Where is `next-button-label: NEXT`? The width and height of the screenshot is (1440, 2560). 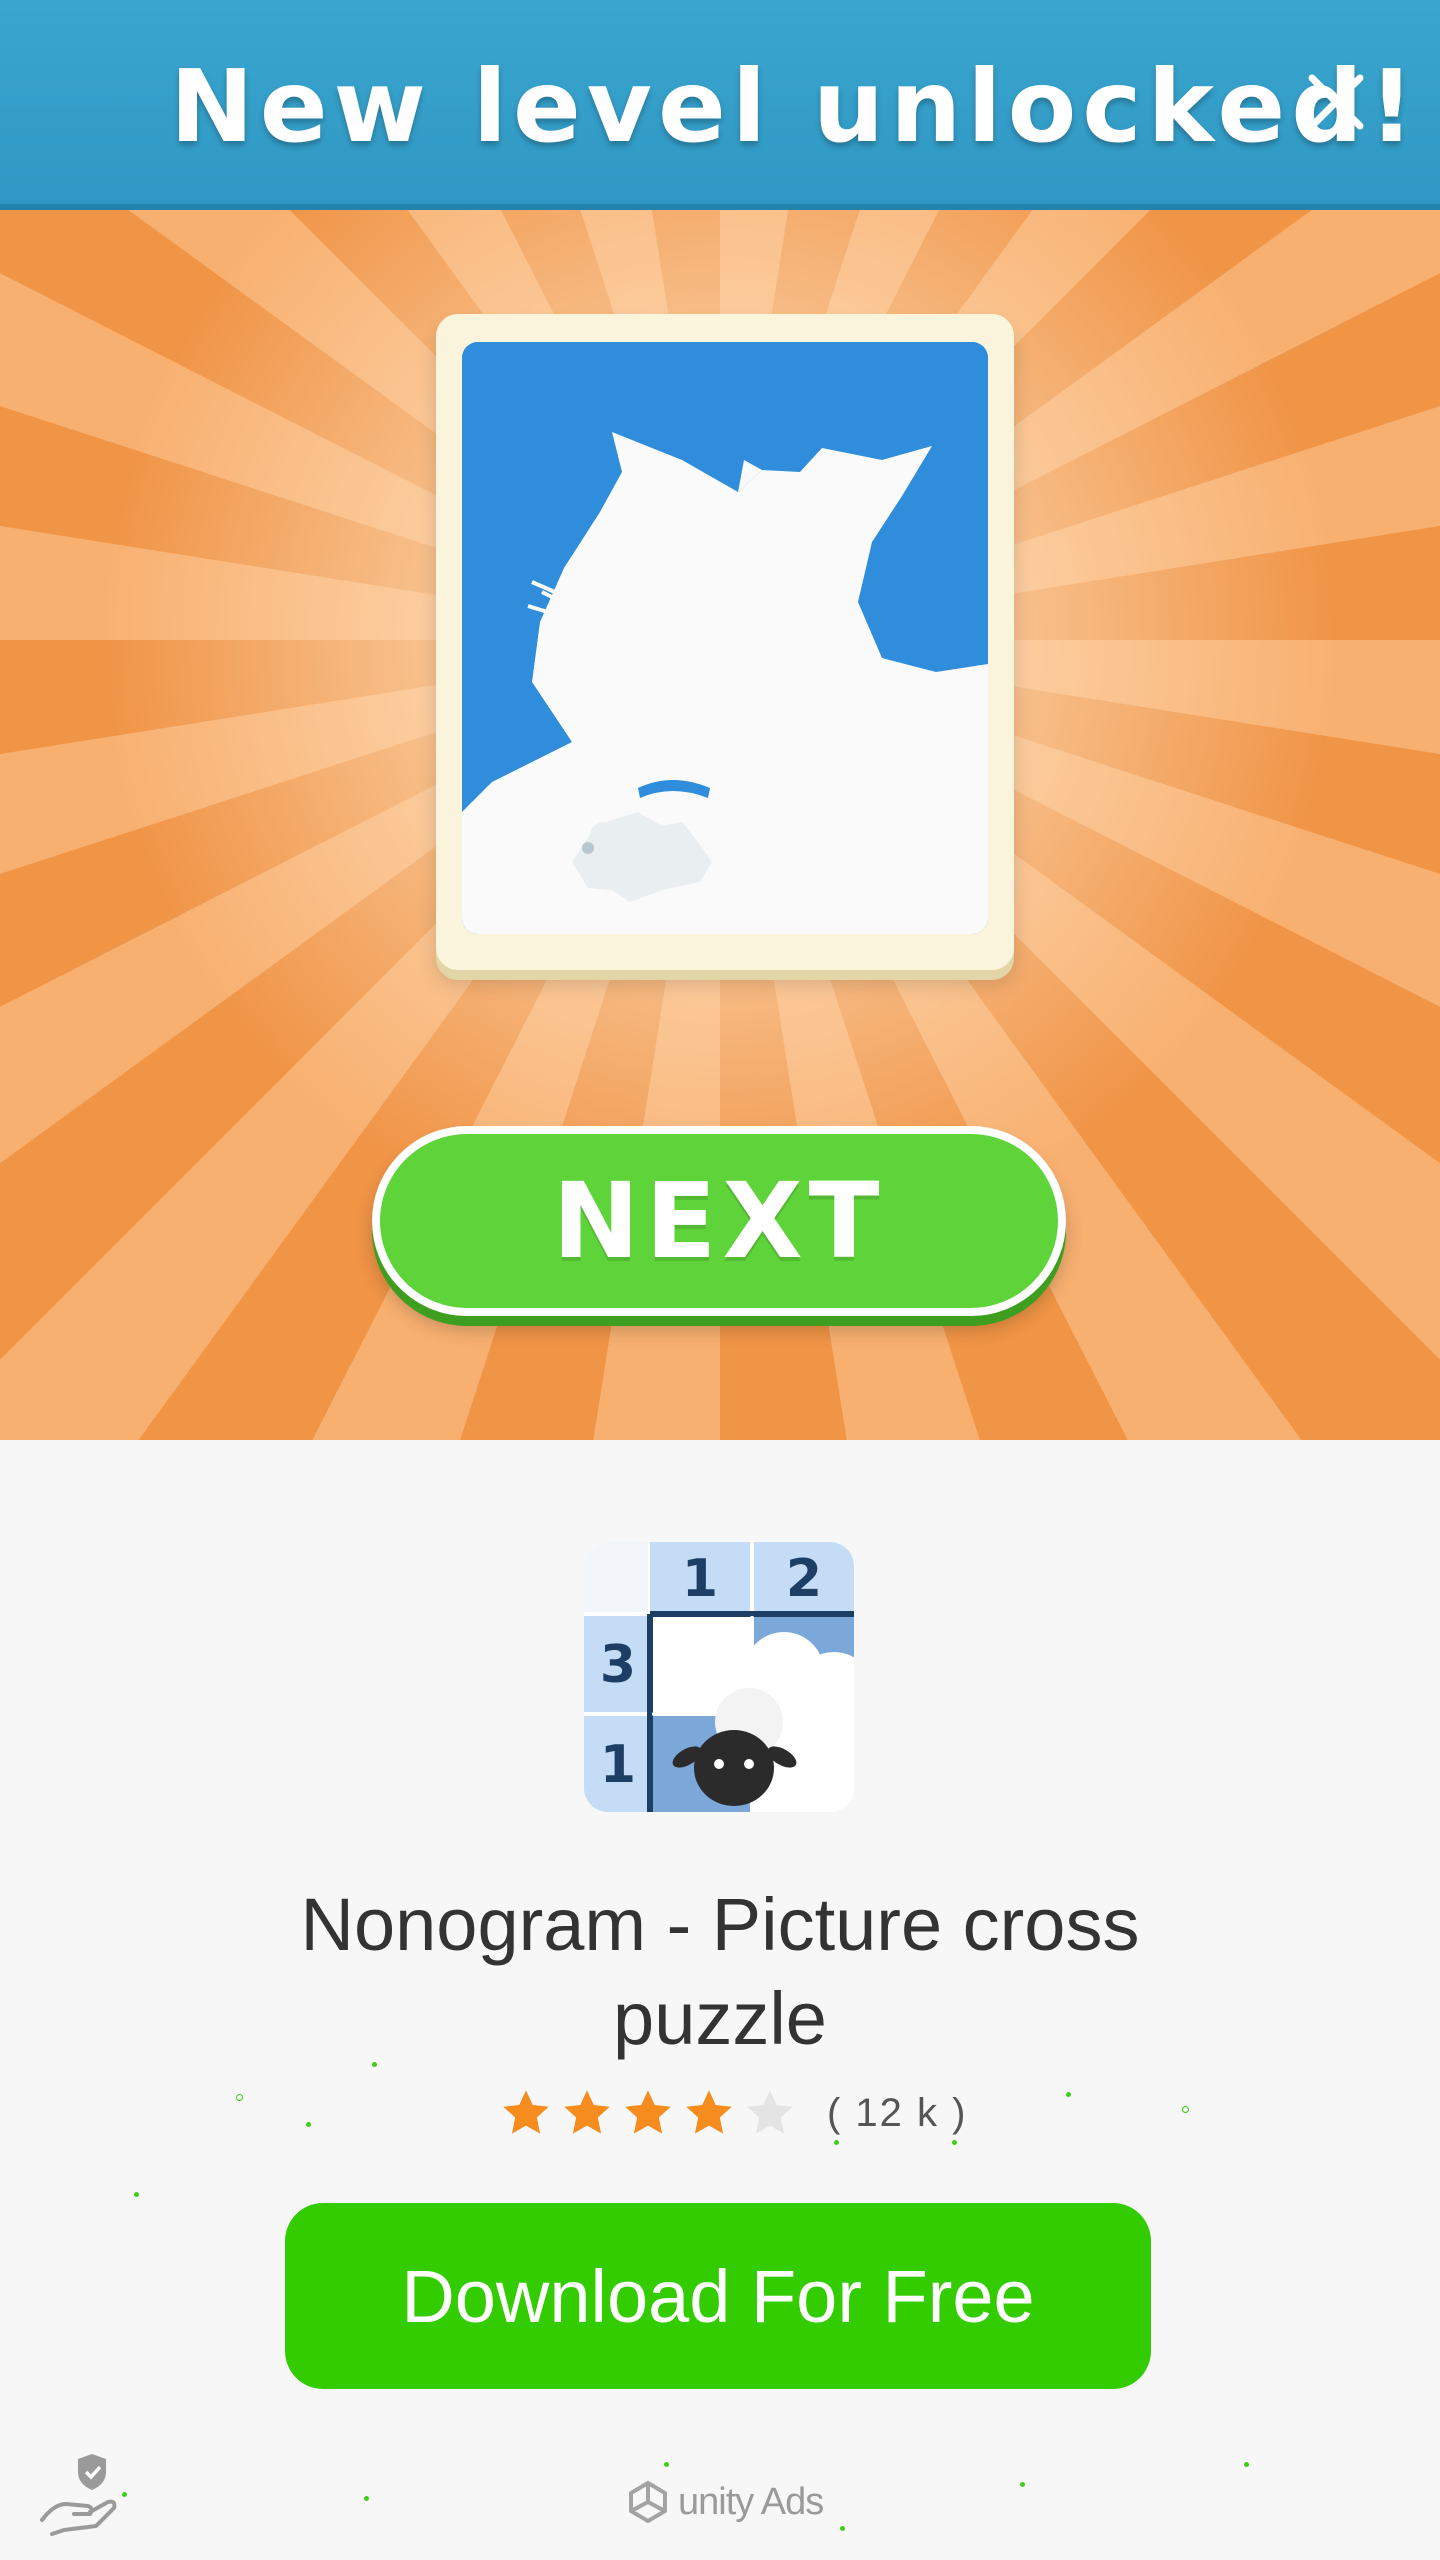
next-button-label: NEXT is located at coordinates (719, 1221).